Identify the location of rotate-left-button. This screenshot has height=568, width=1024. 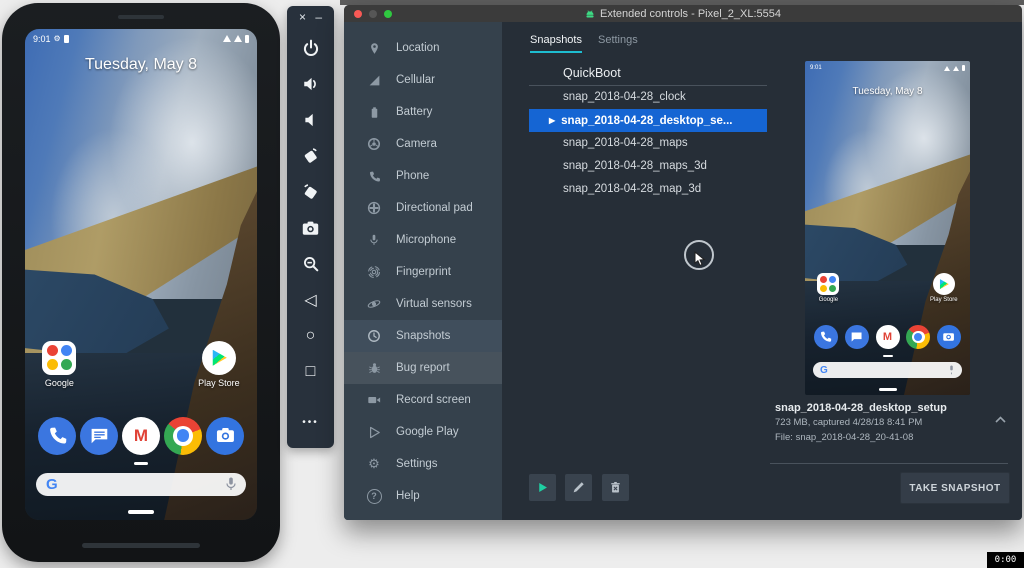
(311, 156).